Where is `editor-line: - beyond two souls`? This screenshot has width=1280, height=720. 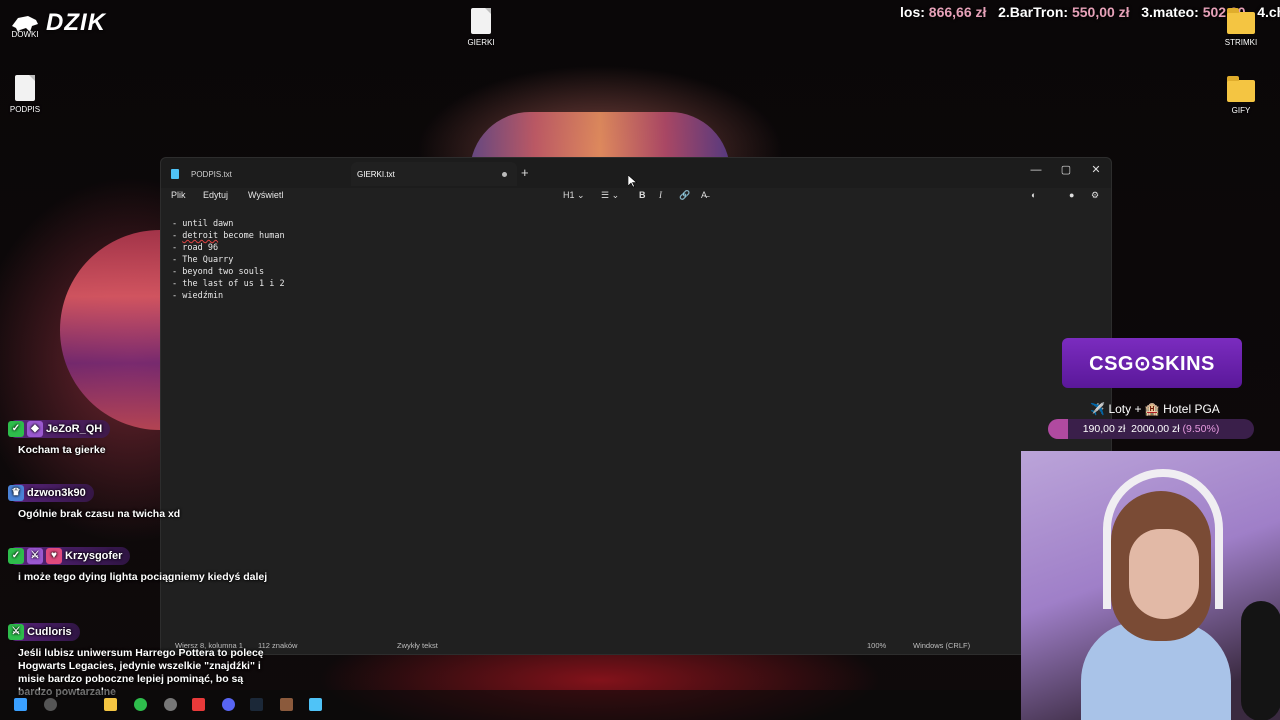 editor-line: - beyond two souls is located at coordinates (218, 272).